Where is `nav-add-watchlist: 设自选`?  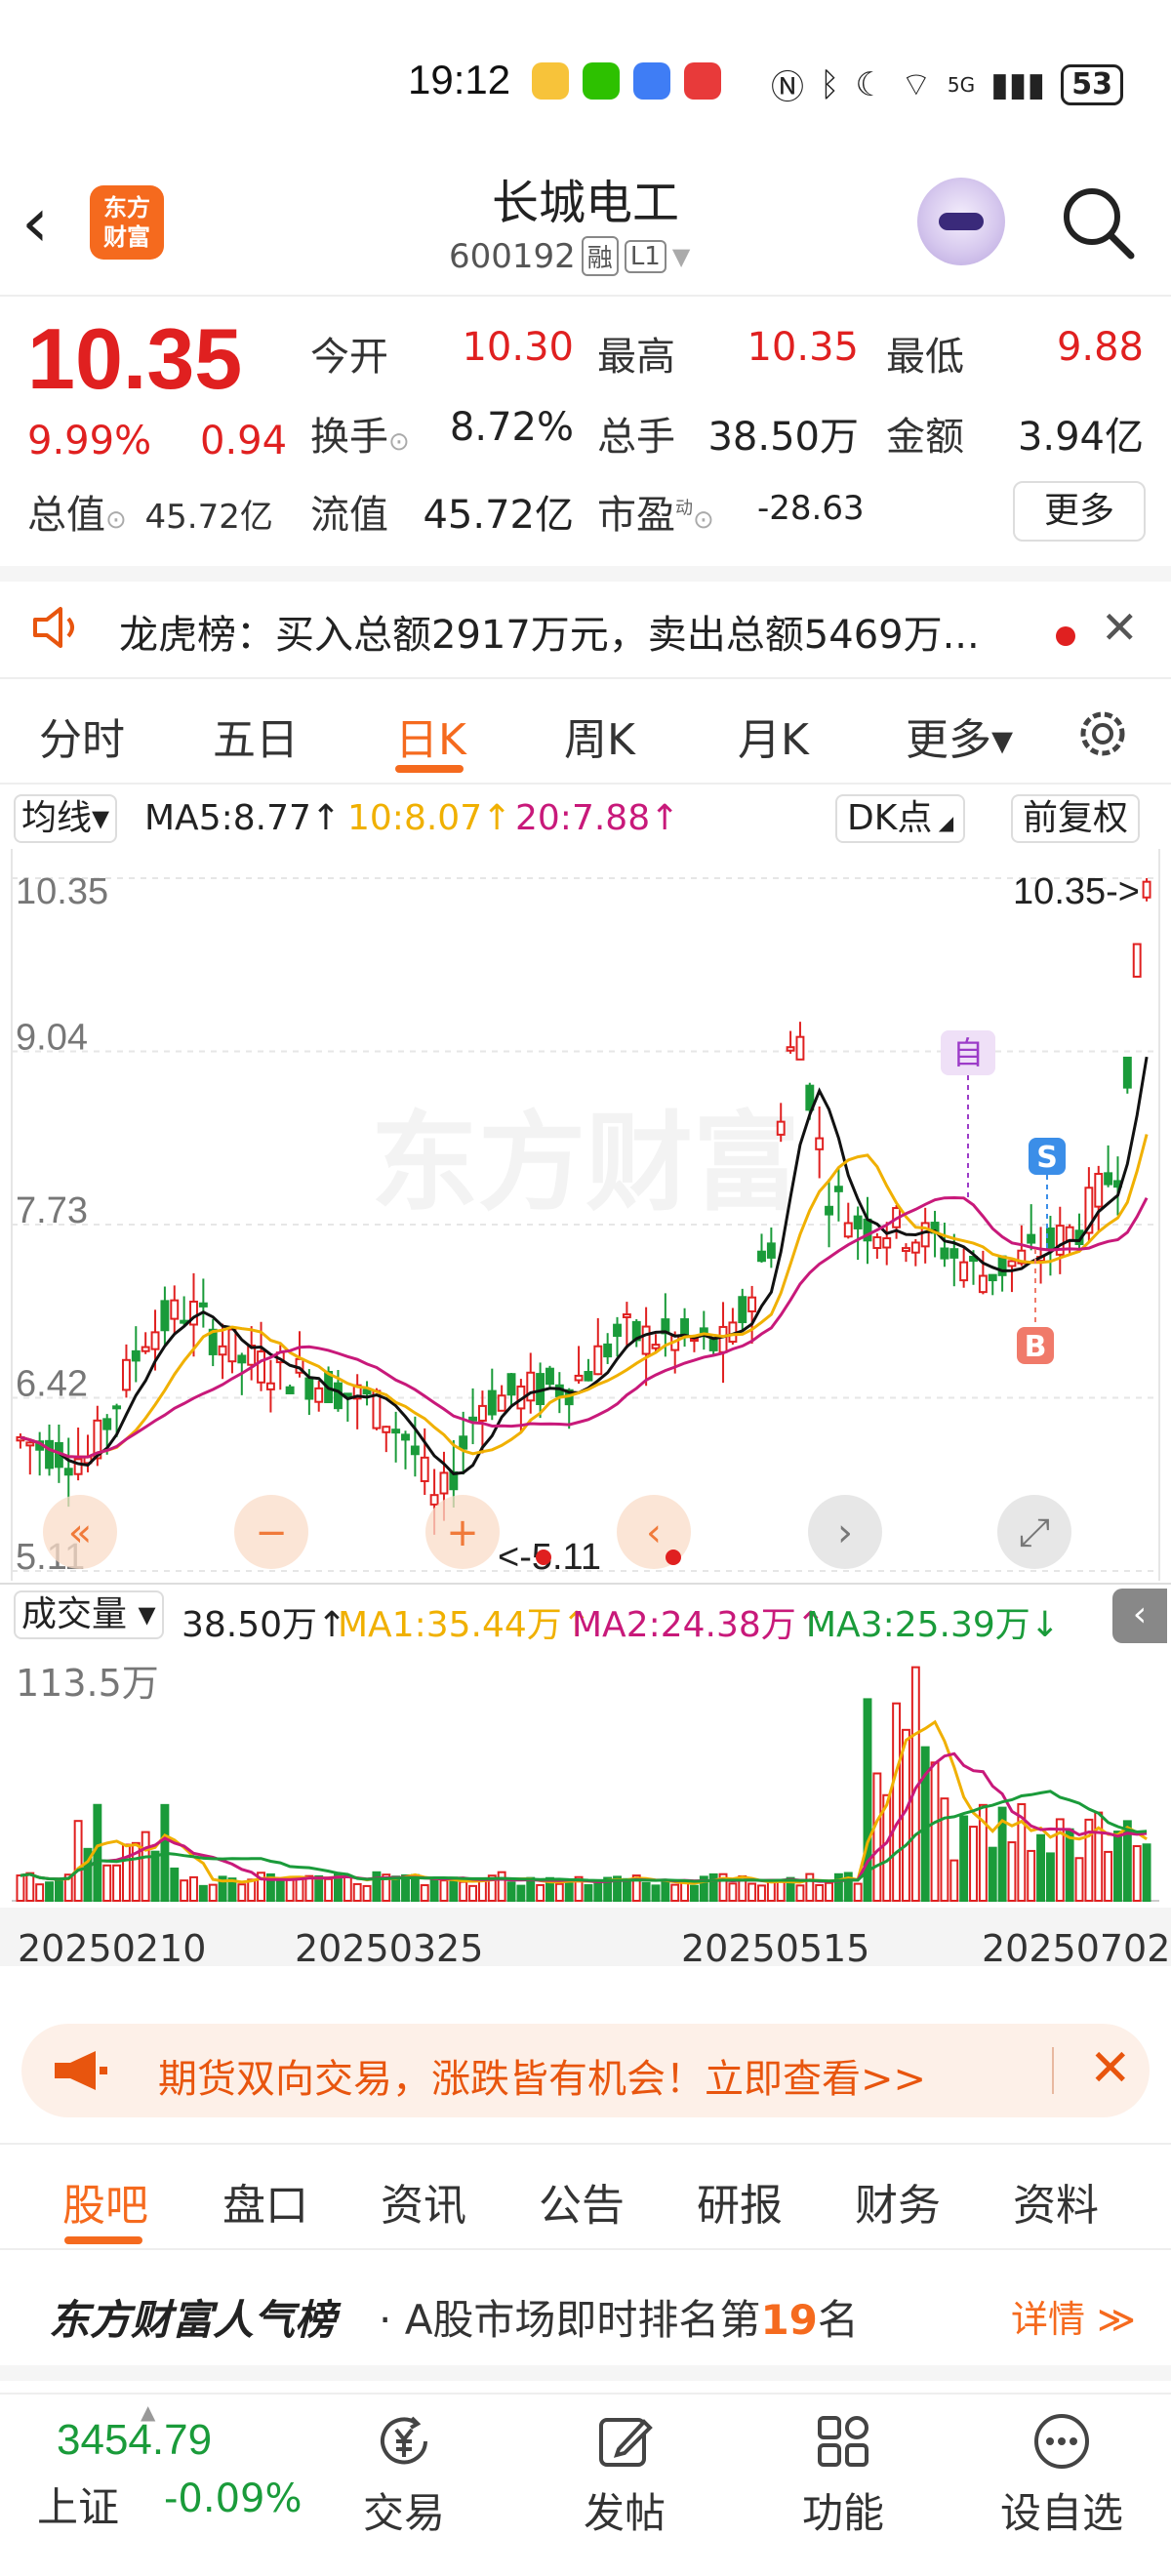
nav-add-watchlist: 设自选 is located at coordinates (1061, 2475).